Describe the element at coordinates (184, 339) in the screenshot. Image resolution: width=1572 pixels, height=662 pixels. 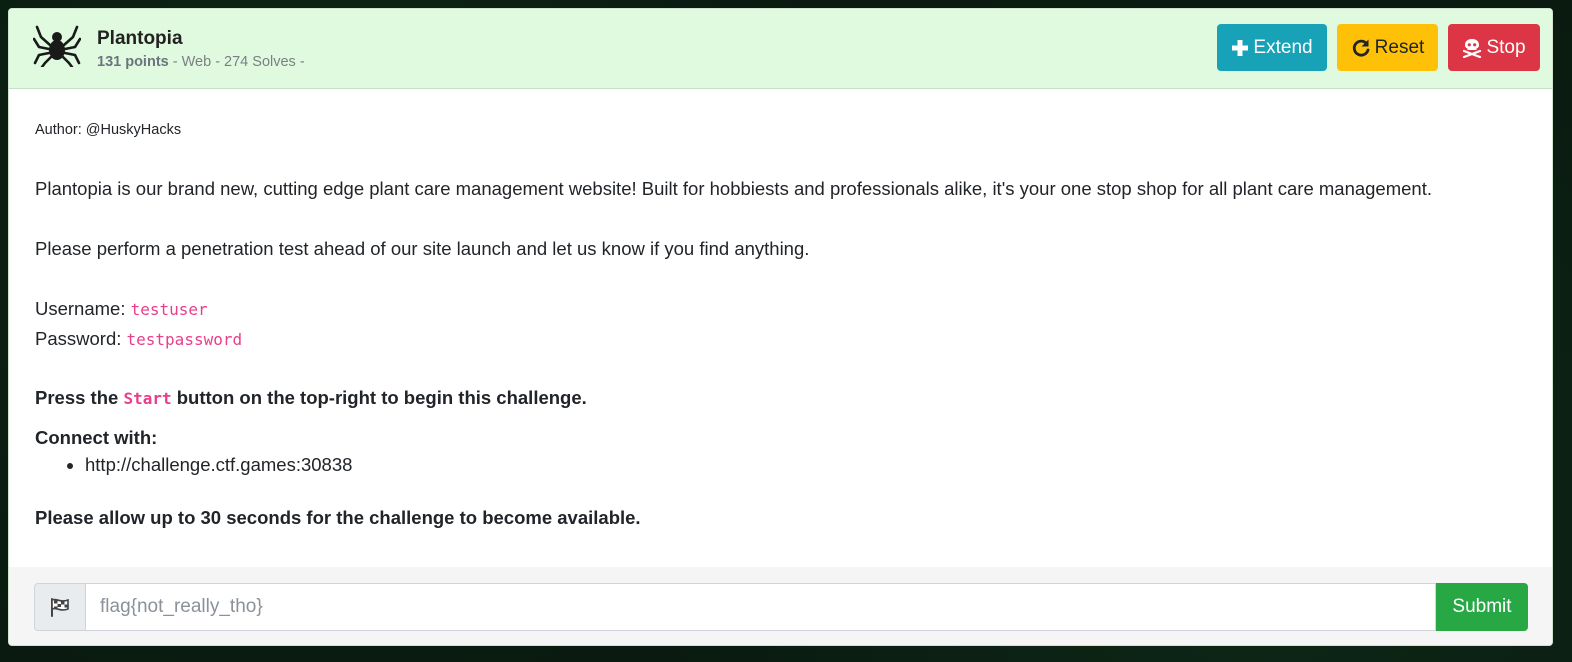
I see `password-value: testpassword` at that location.